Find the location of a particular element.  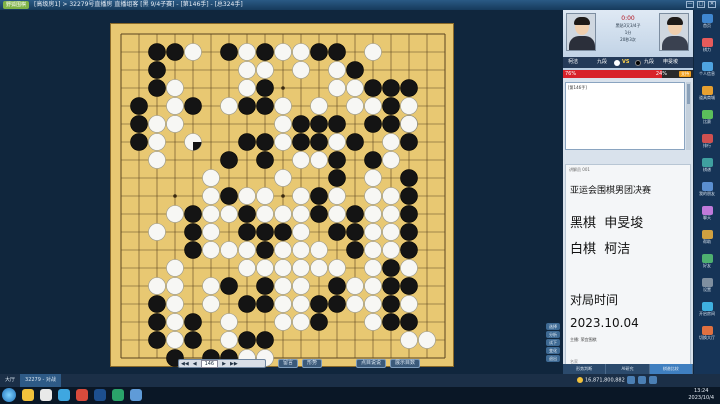

analyze-tool-button: 分析 is located at coordinates (553, 334).